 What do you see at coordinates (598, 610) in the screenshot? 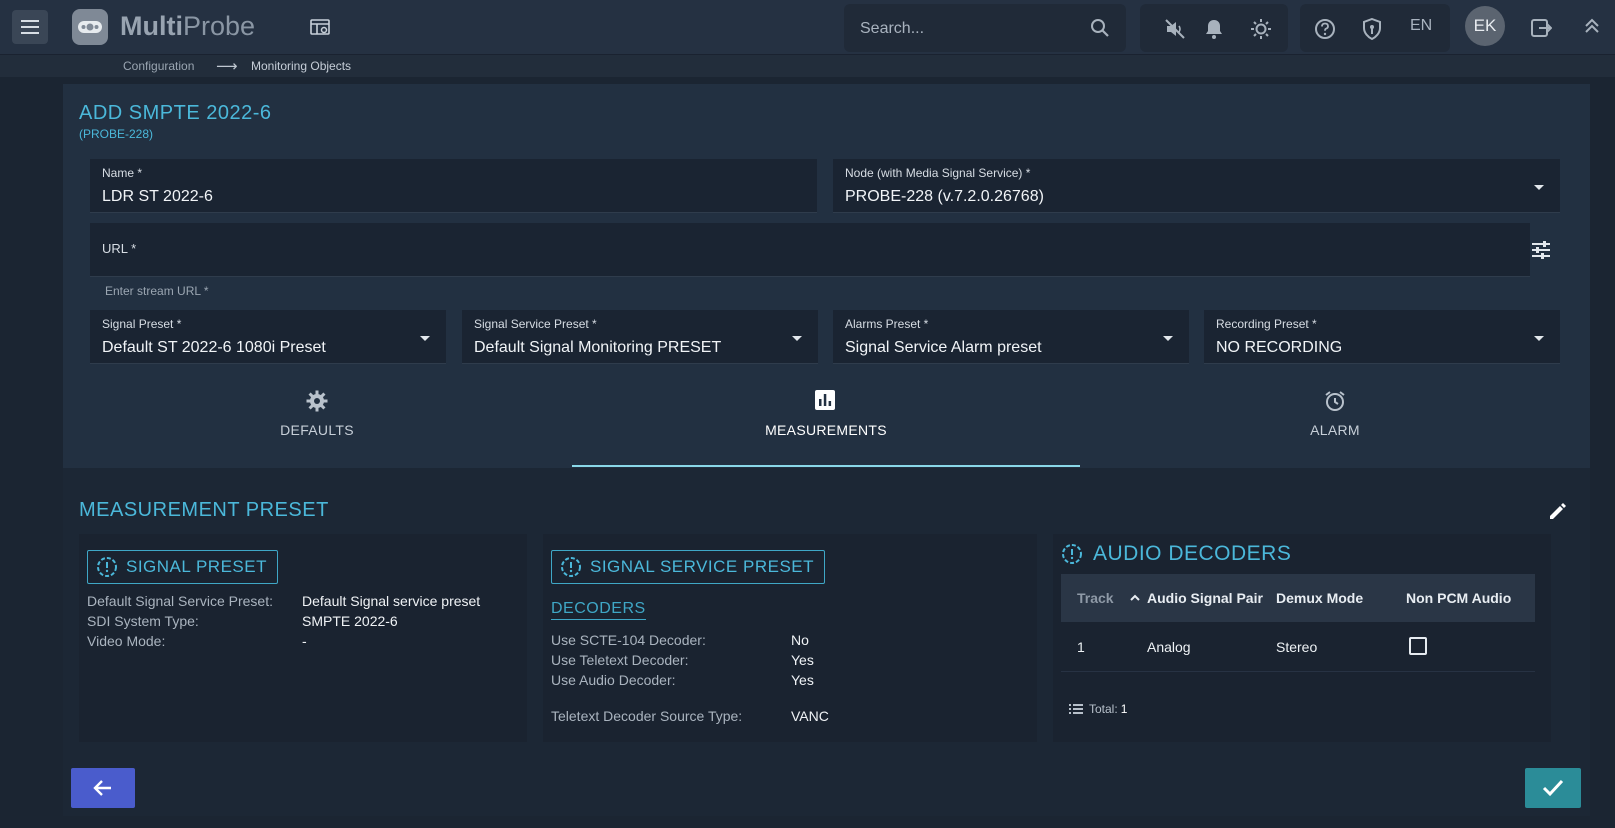
I see `decoders-heading: DECODERS` at bounding box center [598, 610].